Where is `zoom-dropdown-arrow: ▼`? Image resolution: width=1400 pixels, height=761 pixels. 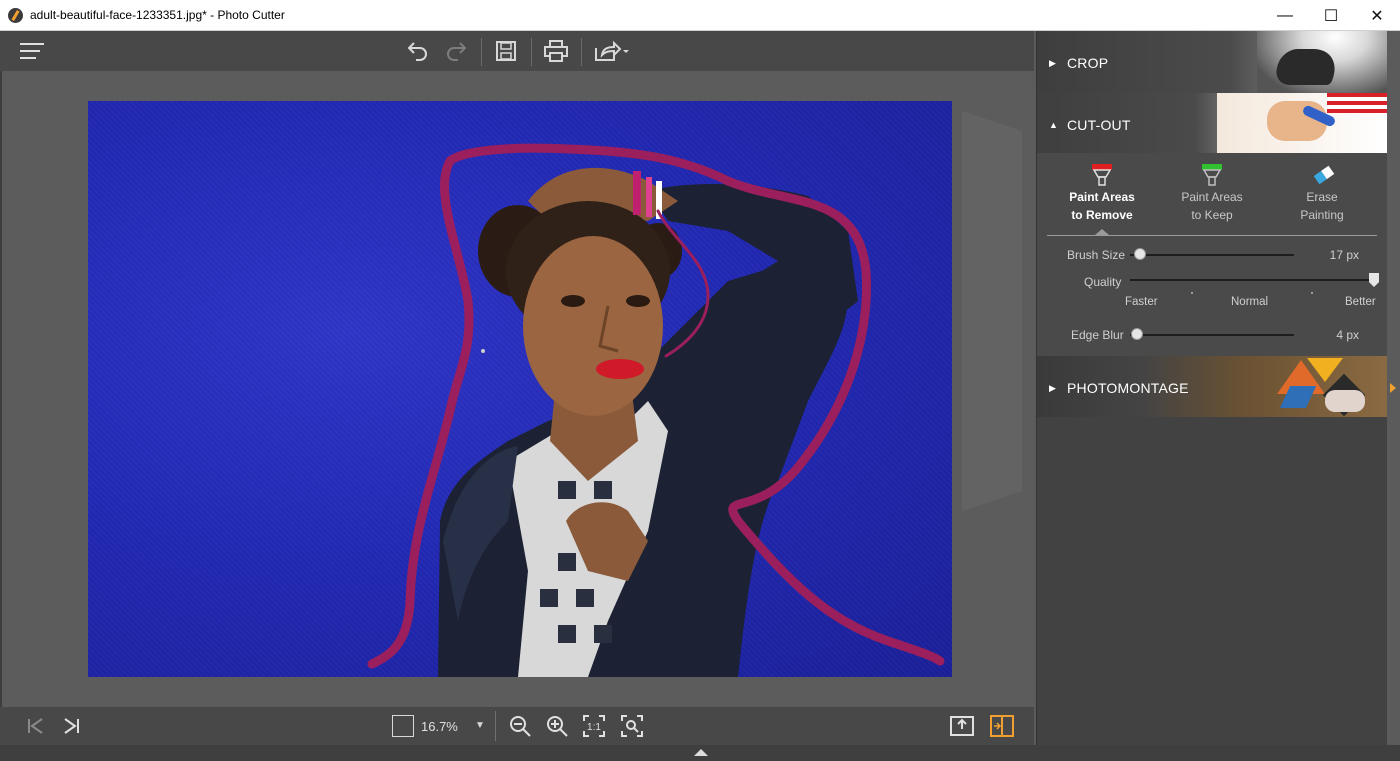
zoom-dropdown-arrow: ▼ is located at coordinates (480, 725).